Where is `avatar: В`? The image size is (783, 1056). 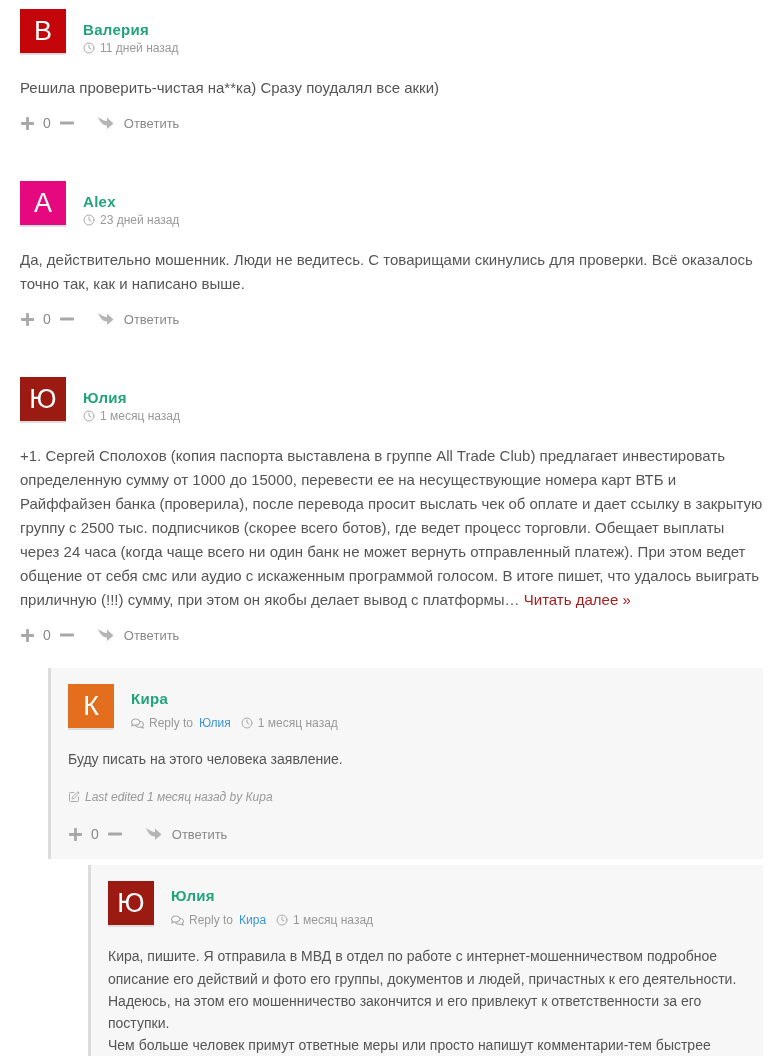
avatar: В is located at coordinates (43, 32).